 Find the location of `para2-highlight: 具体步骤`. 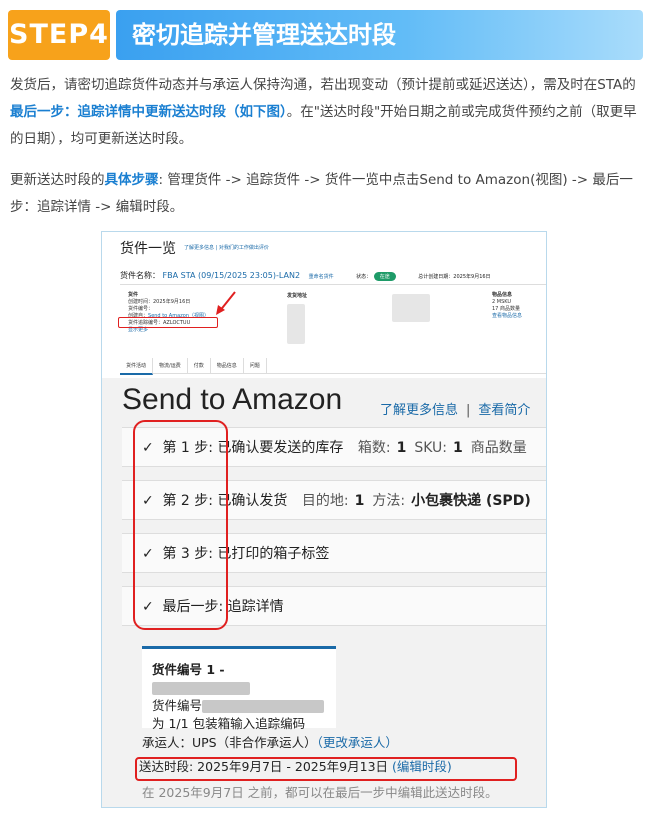

para2-highlight: 具体步骤 is located at coordinates (131, 180).